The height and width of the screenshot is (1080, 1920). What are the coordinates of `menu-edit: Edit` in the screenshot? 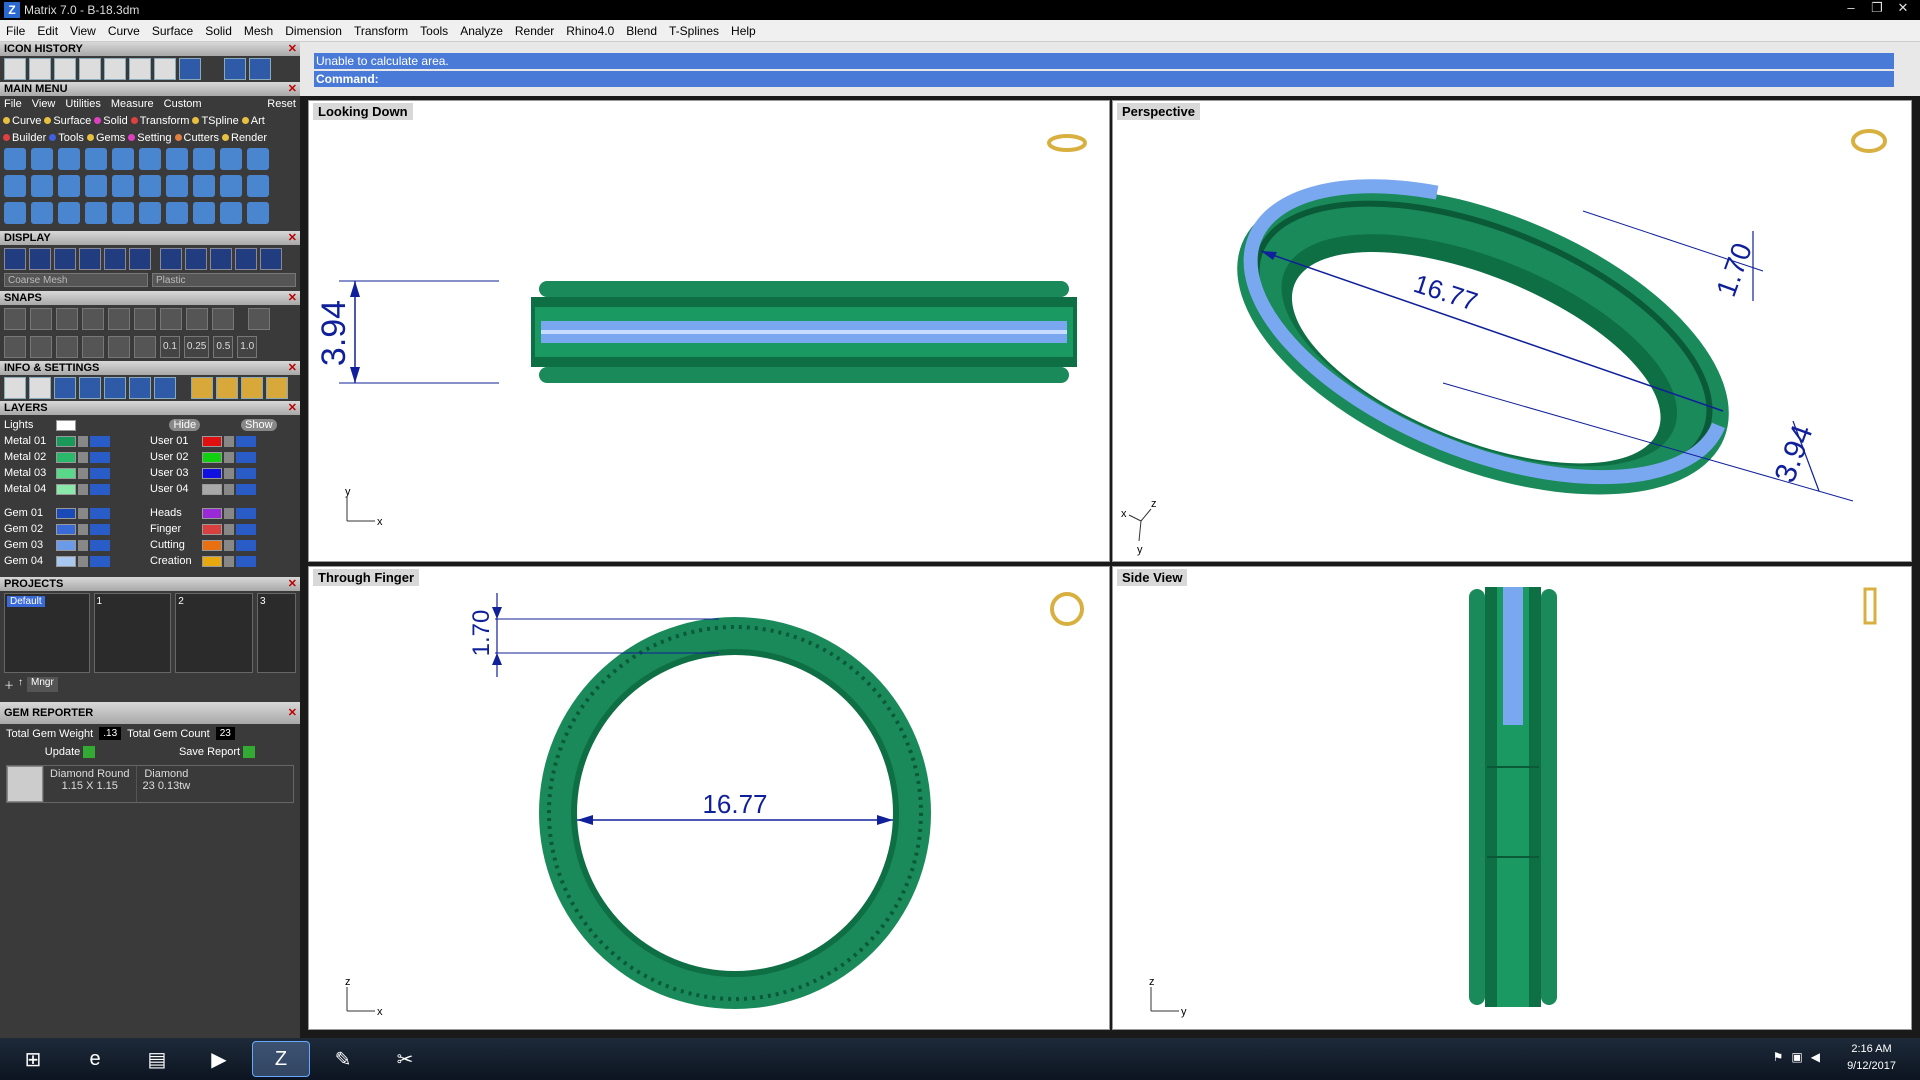 It's located at (47, 31).